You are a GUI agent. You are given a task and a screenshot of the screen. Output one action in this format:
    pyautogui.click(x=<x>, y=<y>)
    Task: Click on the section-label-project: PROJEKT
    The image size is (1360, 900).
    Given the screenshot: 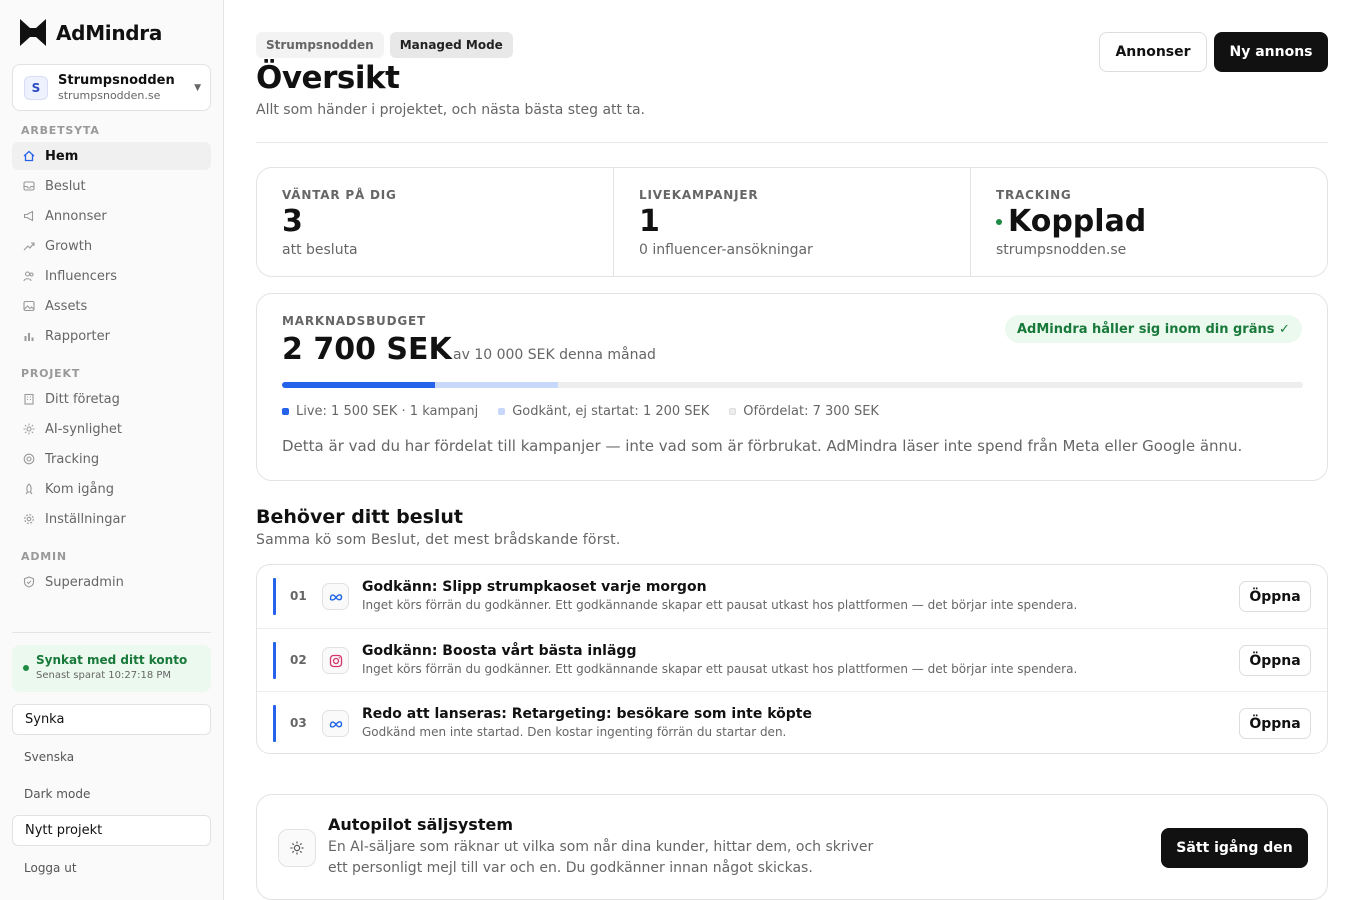 What is the action you would take?
    pyautogui.click(x=51, y=373)
    